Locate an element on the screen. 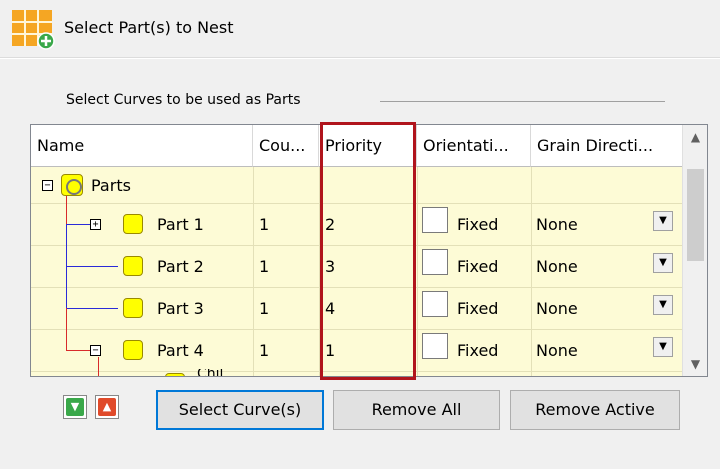  column-header-name: Name is located at coordinates (142, 146).